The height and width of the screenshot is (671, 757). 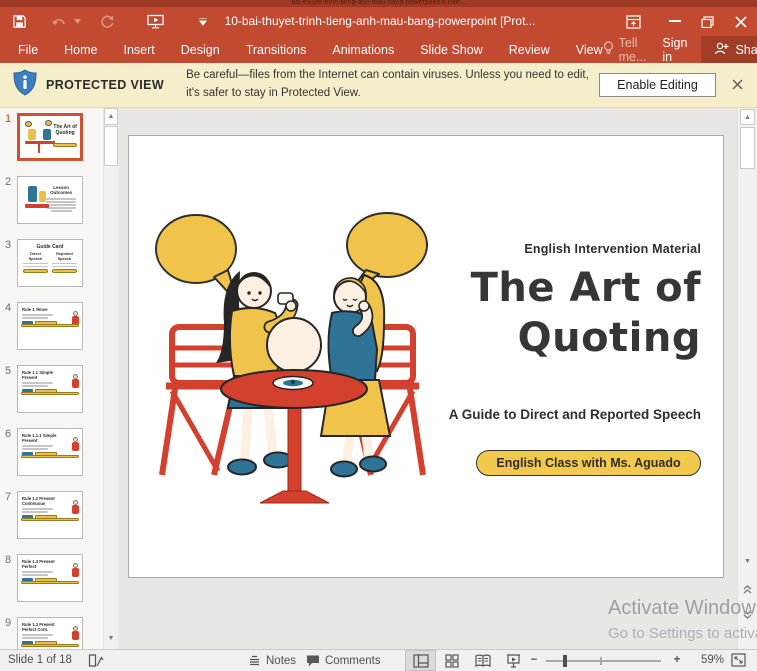 I want to click on thumbnail-preview: Lesson Outcomes, so click(x=50, y=200).